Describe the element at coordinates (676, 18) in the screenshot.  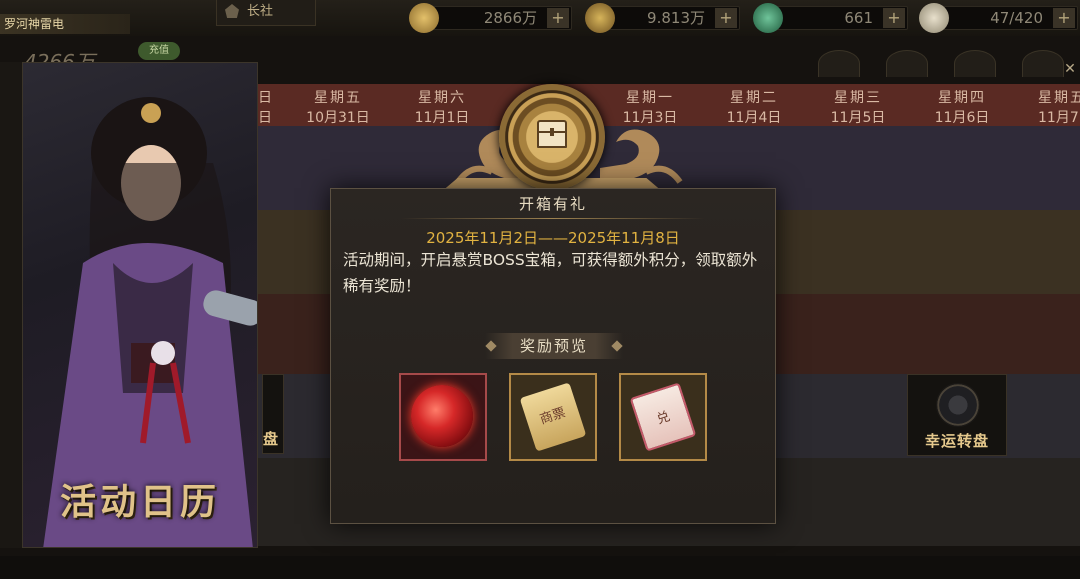
I see `resource-coin-value: 9.813万` at that location.